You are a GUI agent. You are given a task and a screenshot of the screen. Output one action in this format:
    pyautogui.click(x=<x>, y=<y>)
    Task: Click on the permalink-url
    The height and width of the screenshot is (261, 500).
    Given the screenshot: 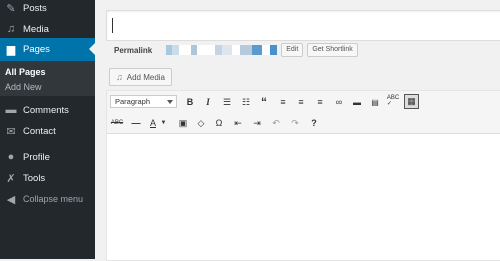 What is the action you would take?
    pyautogui.click(x=222, y=50)
    